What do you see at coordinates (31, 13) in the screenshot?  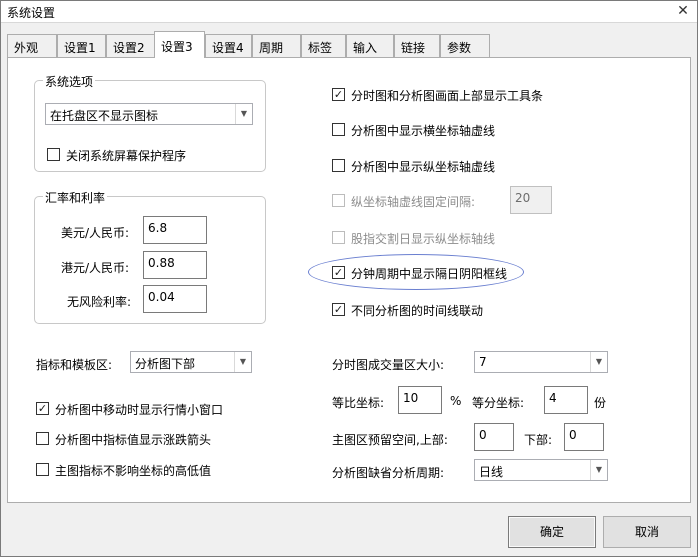 I see `window-title: 系统设置` at bounding box center [31, 13].